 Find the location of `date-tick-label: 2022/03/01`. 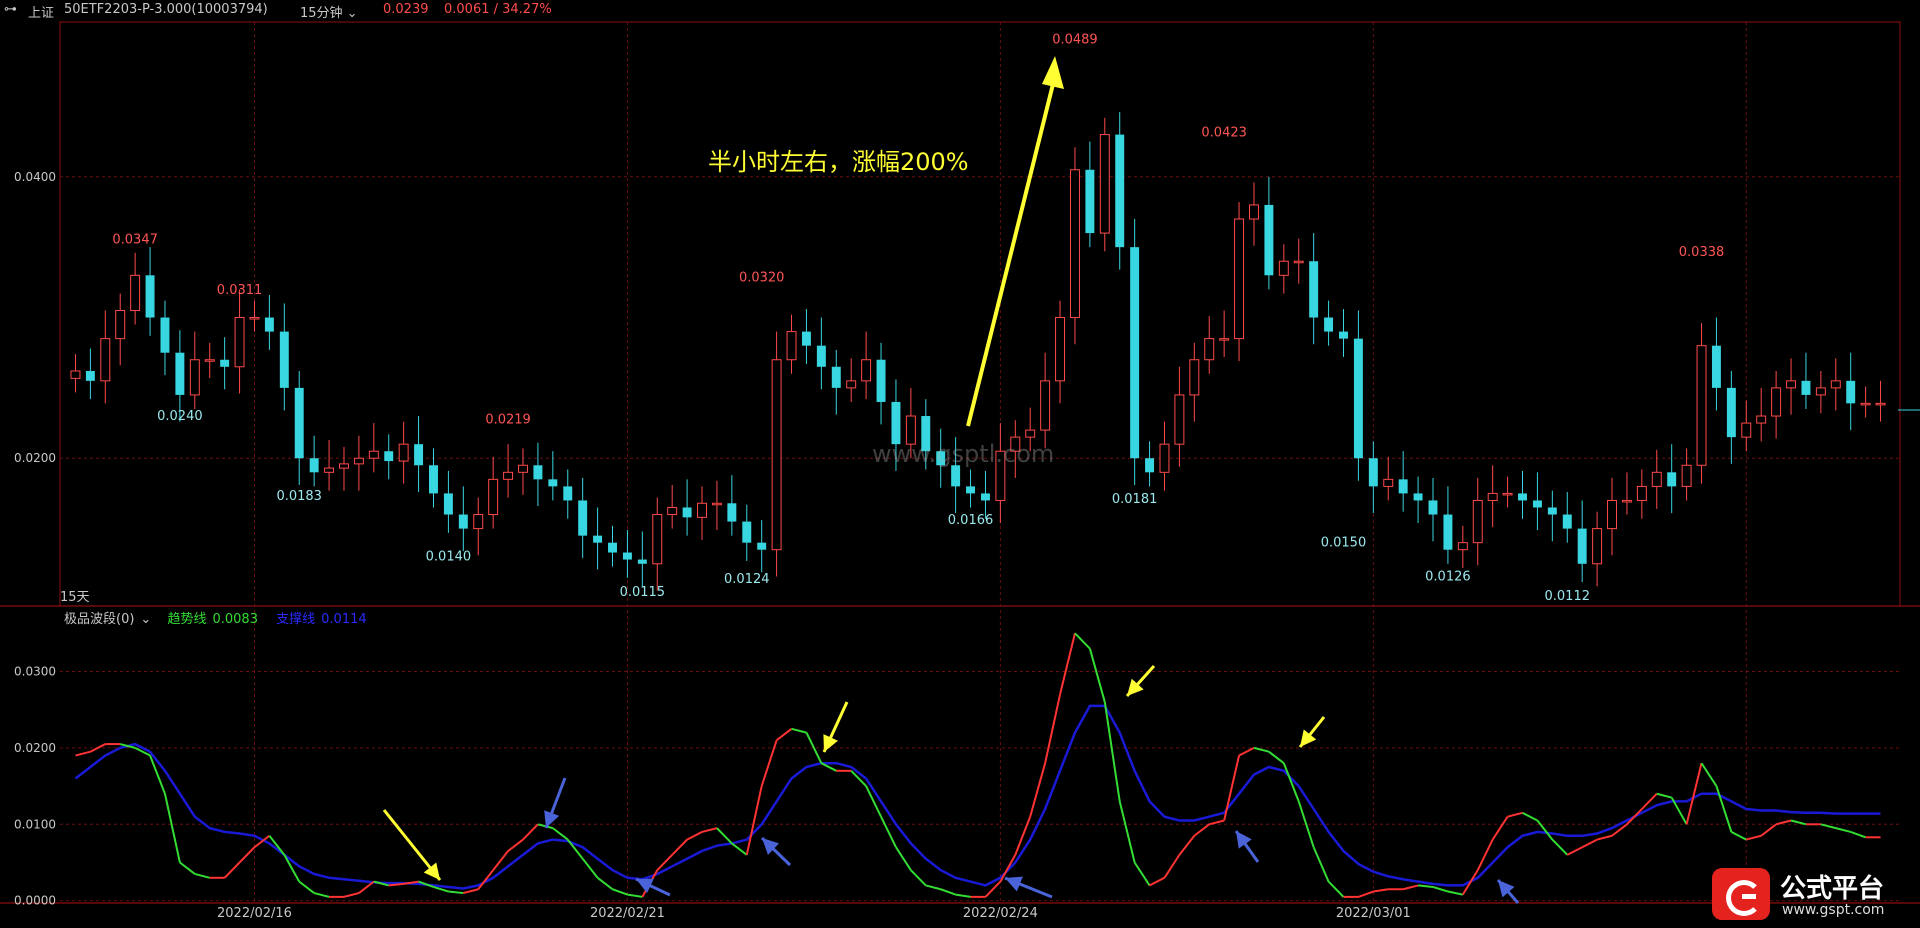

date-tick-label: 2022/03/01 is located at coordinates (1373, 913).